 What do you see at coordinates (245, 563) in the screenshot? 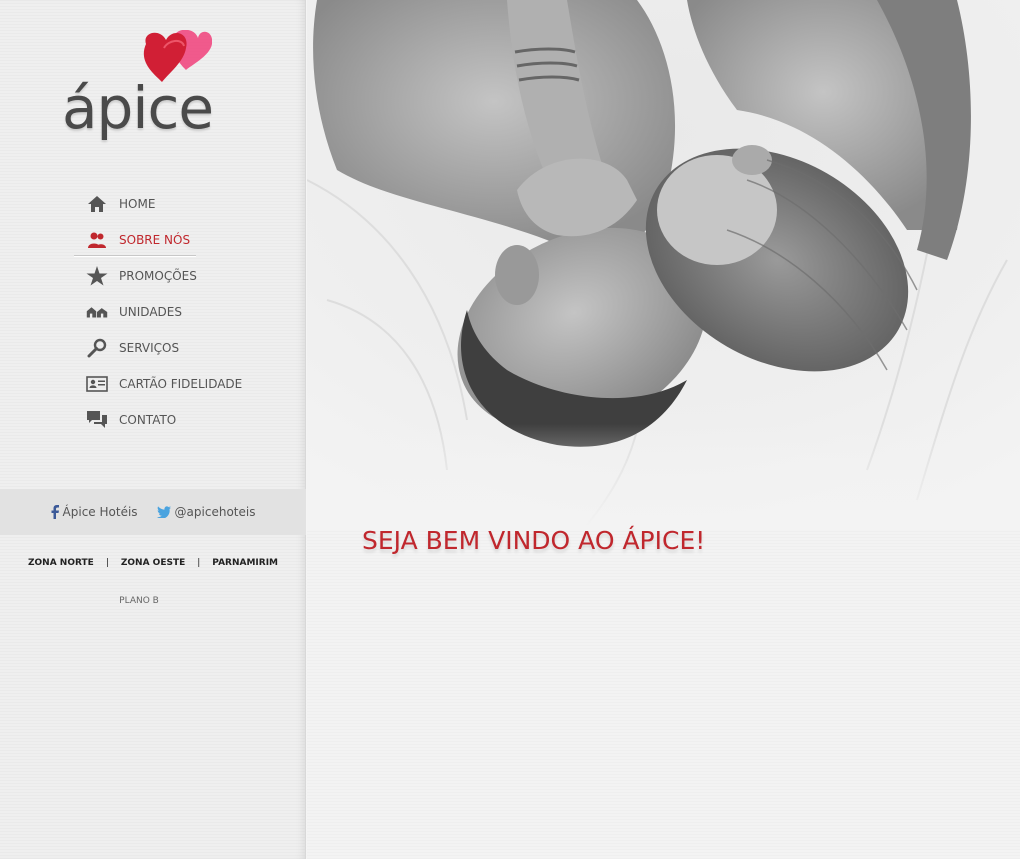
I see `zone-link-parnamirim: PARNAMIRIM` at bounding box center [245, 563].